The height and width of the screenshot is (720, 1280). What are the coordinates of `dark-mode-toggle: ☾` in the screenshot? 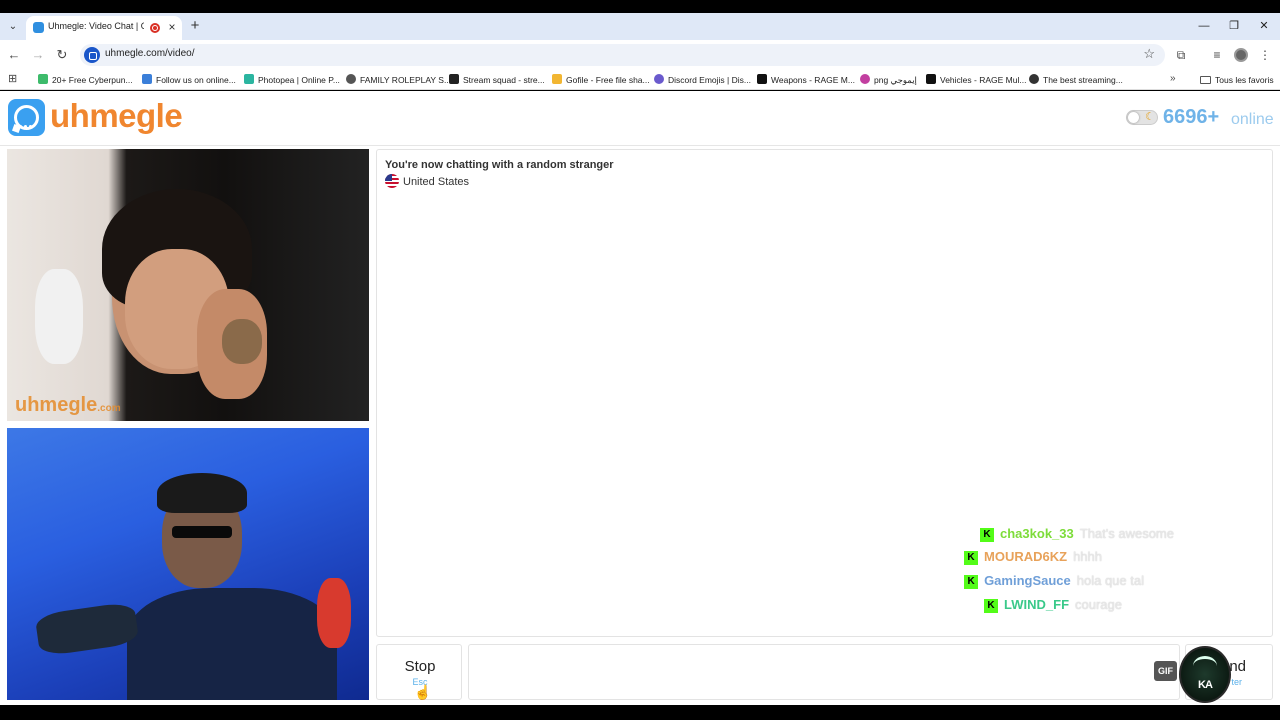 It's located at (1142, 117).